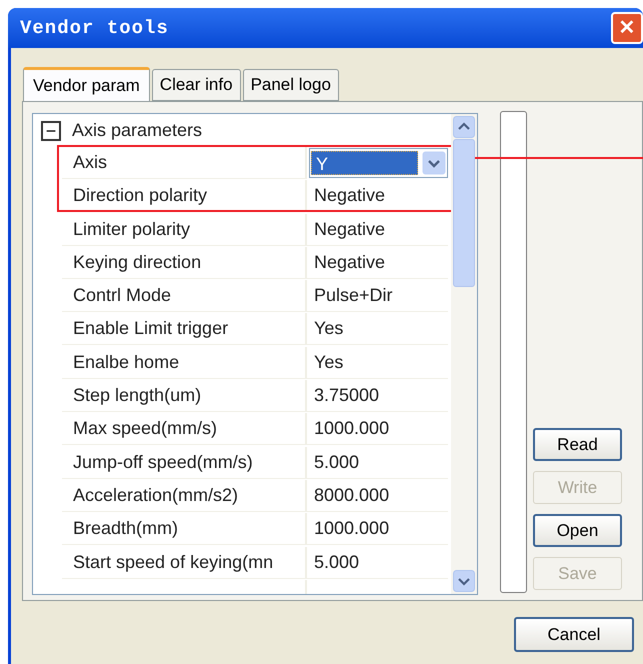  I want to click on property-name: Enalbe home, so click(184, 362).